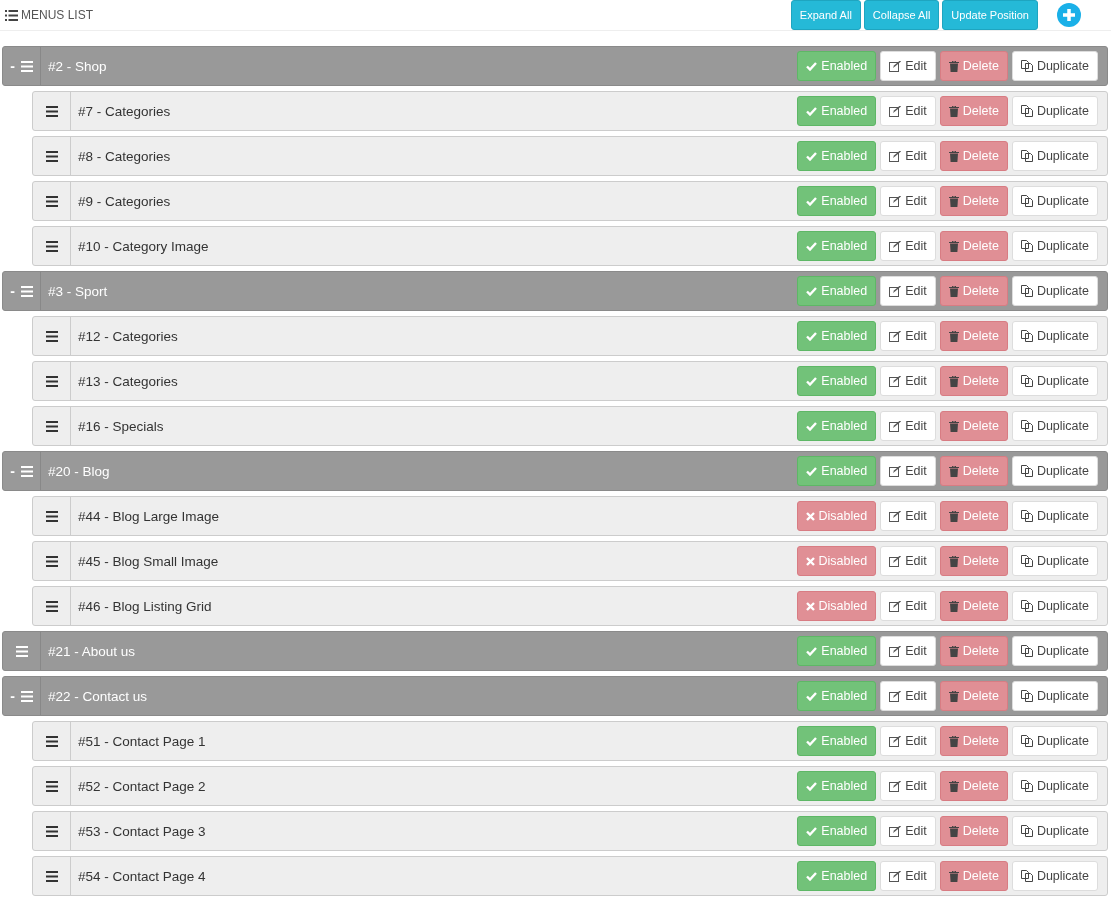 The height and width of the screenshot is (923, 1111). What do you see at coordinates (901, 15) in the screenshot?
I see `toolbar-button: Collapse All` at bounding box center [901, 15].